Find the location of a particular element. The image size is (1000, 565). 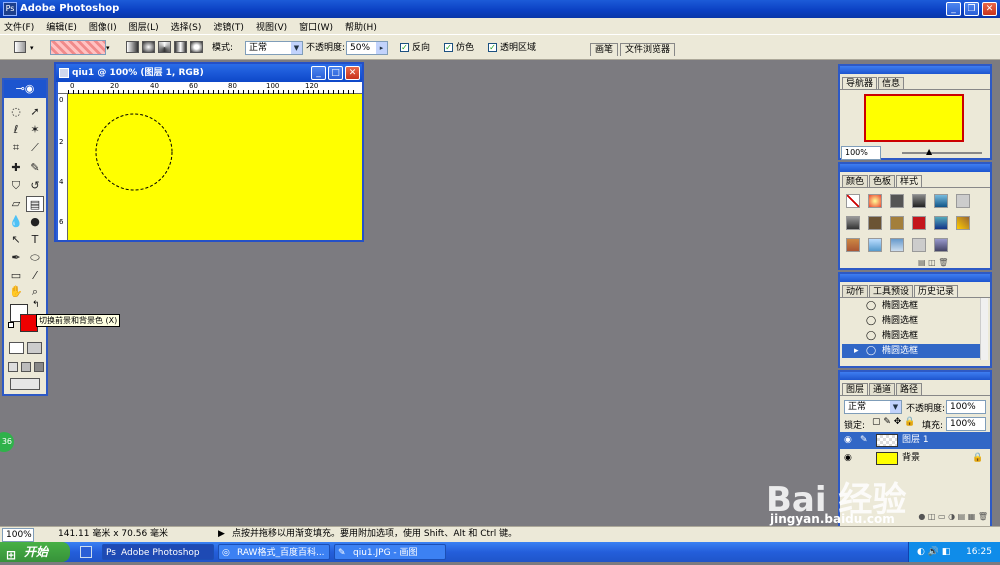

stamp-tool-icon: ⛉ is located at coordinates (16, 186).